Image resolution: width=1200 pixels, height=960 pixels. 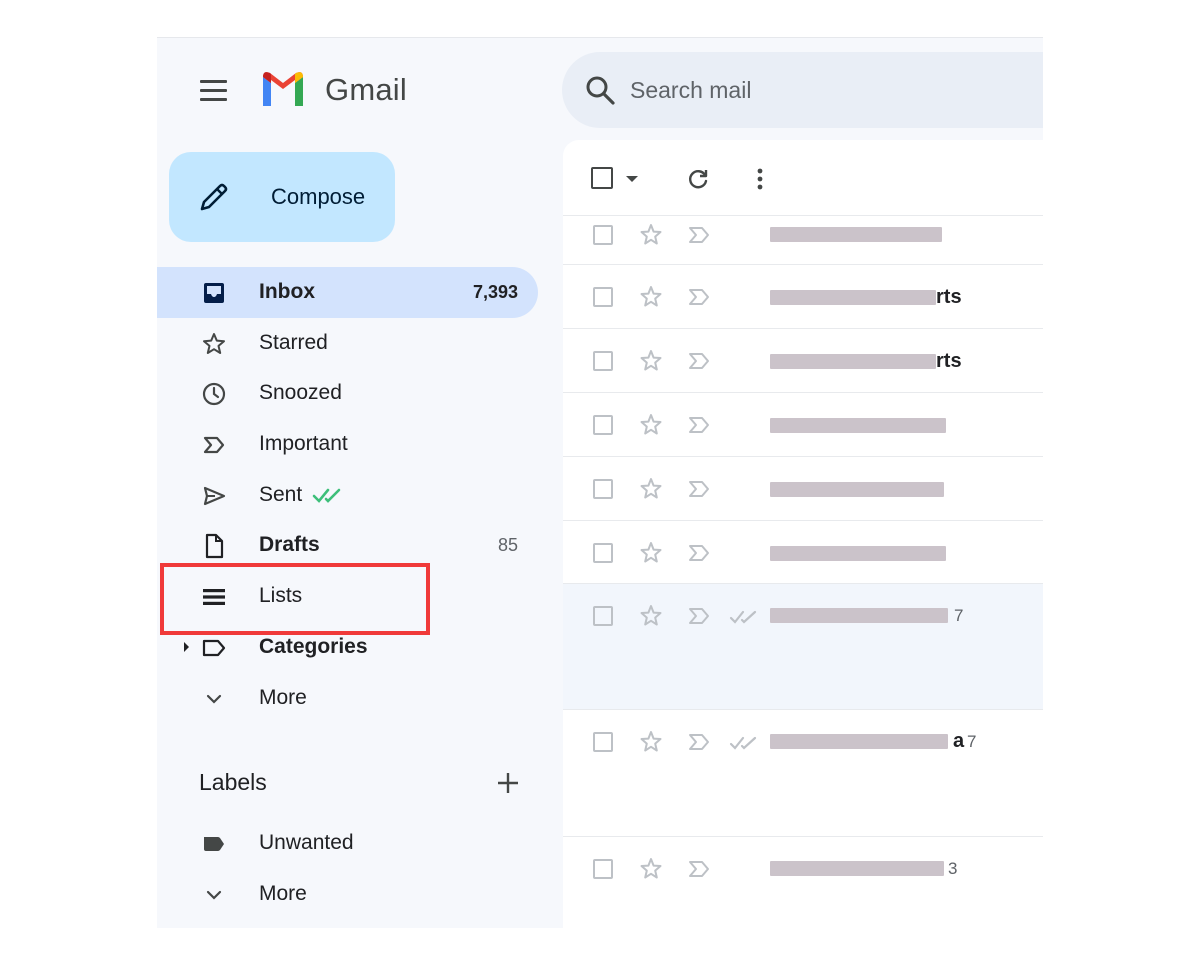 I want to click on app-title: Gmail, so click(x=366, y=89).